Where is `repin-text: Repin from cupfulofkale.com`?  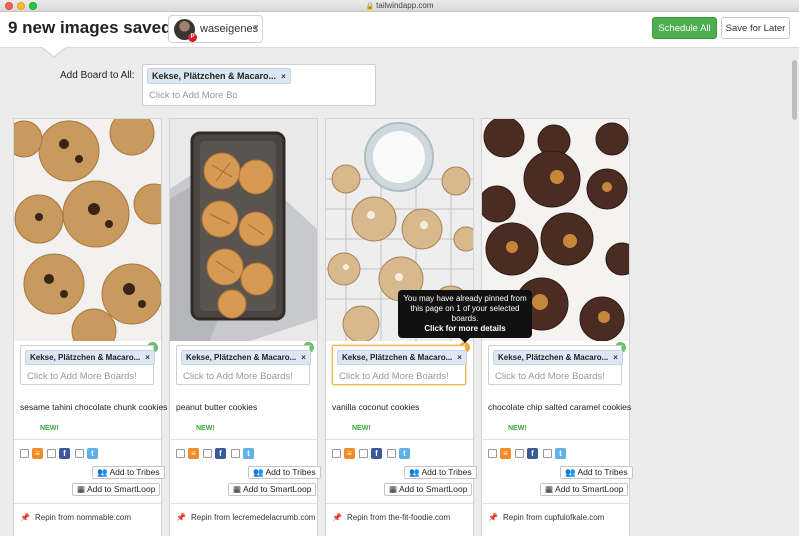 repin-text: Repin from cupfulofkale.com is located at coordinates (553, 517).